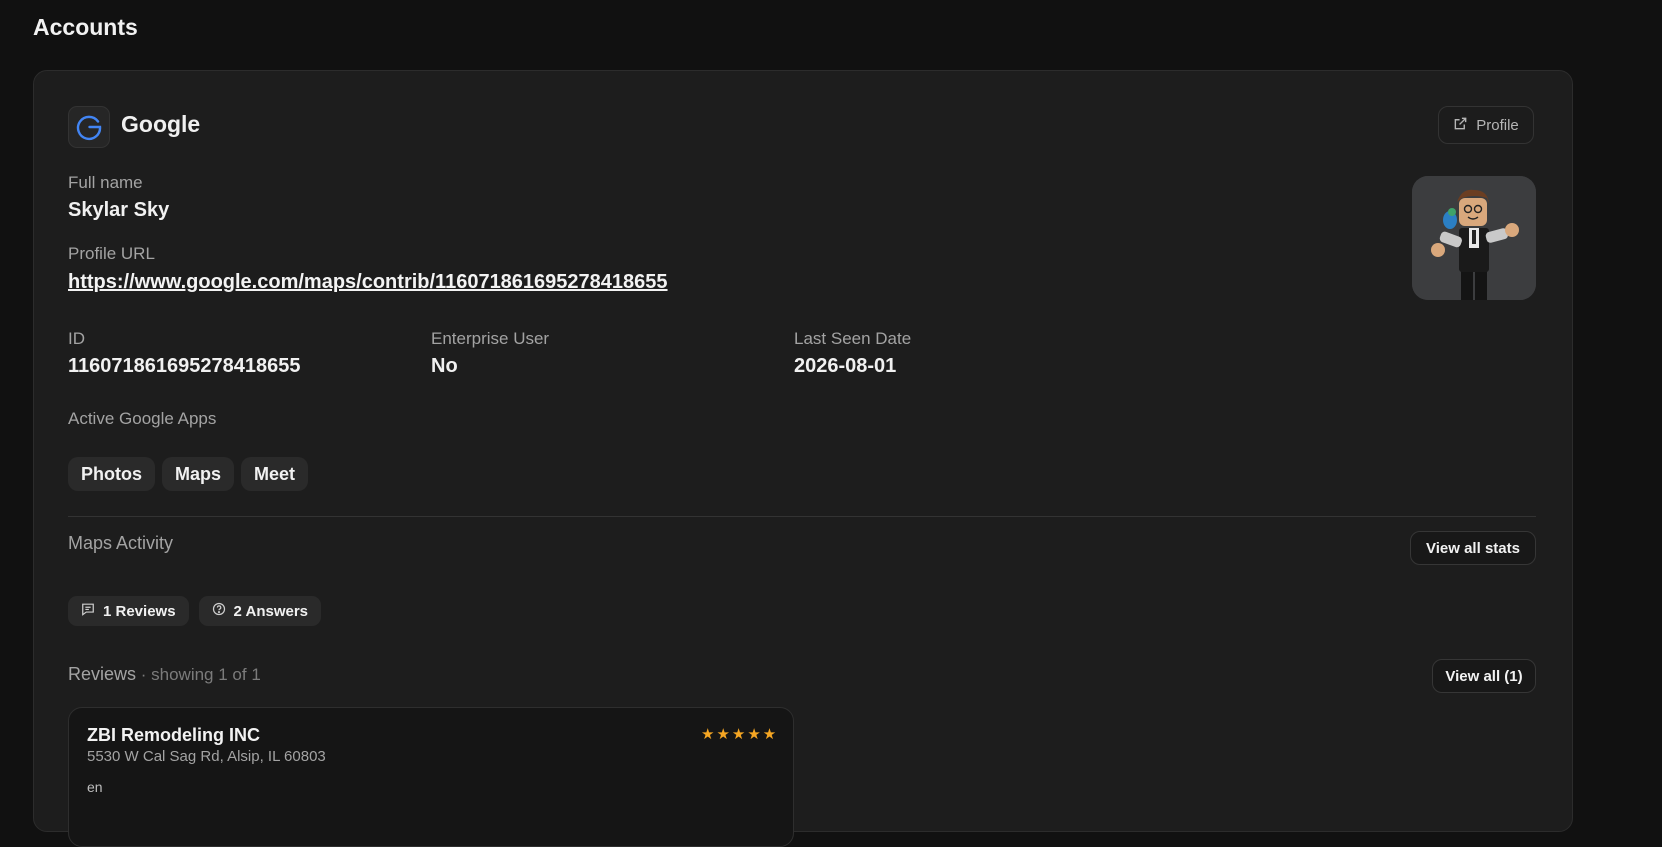 The image size is (1662, 847). What do you see at coordinates (85, 27) in the screenshot?
I see `page-title: Accounts` at bounding box center [85, 27].